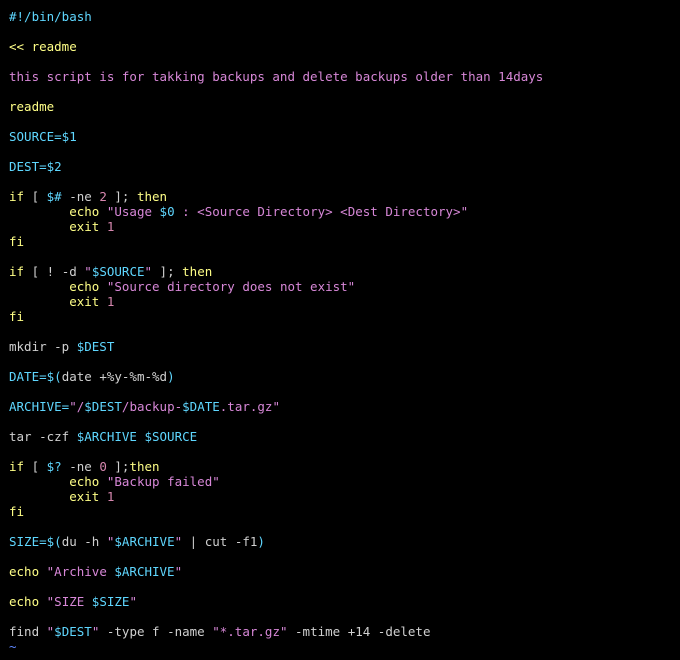 This screenshot has width=680, height=660. I want to click on code-token: if, so click(17, 466).